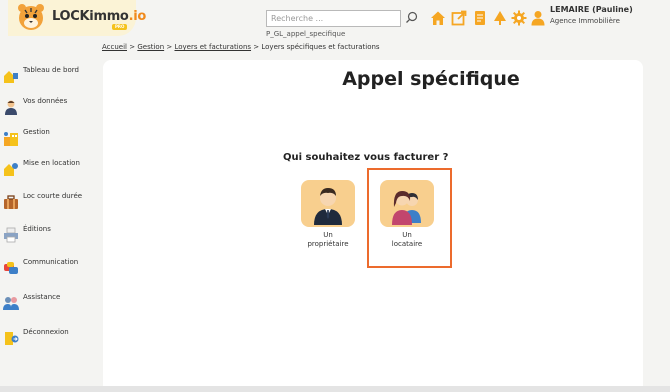 This screenshot has height=392, width=670. I want to click on user-name: LEMAIRE (Pauline), so click(591, 9).